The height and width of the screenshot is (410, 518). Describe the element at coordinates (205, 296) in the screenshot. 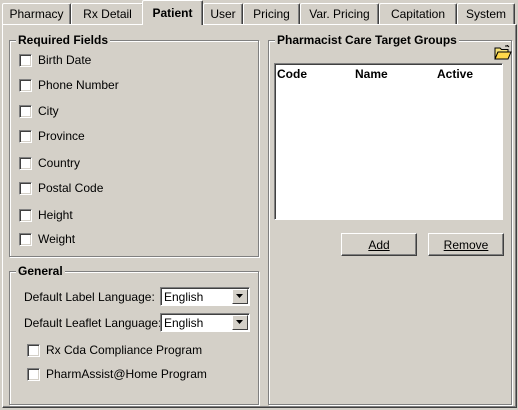

I see `label-language-select: English` at that location.